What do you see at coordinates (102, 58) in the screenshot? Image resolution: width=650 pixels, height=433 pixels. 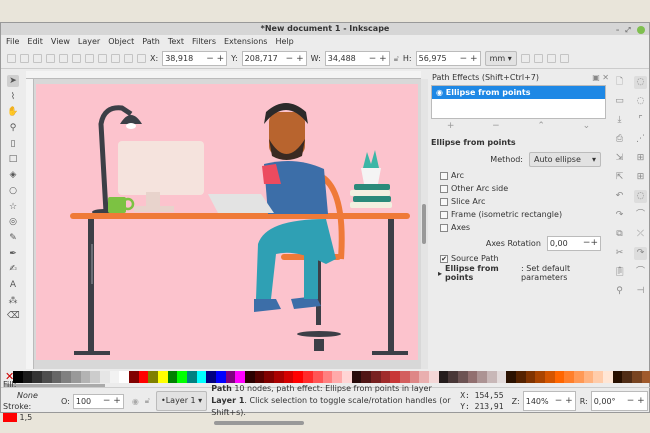 I see `raise-to-top-icon` at bounding box center [102, 58].